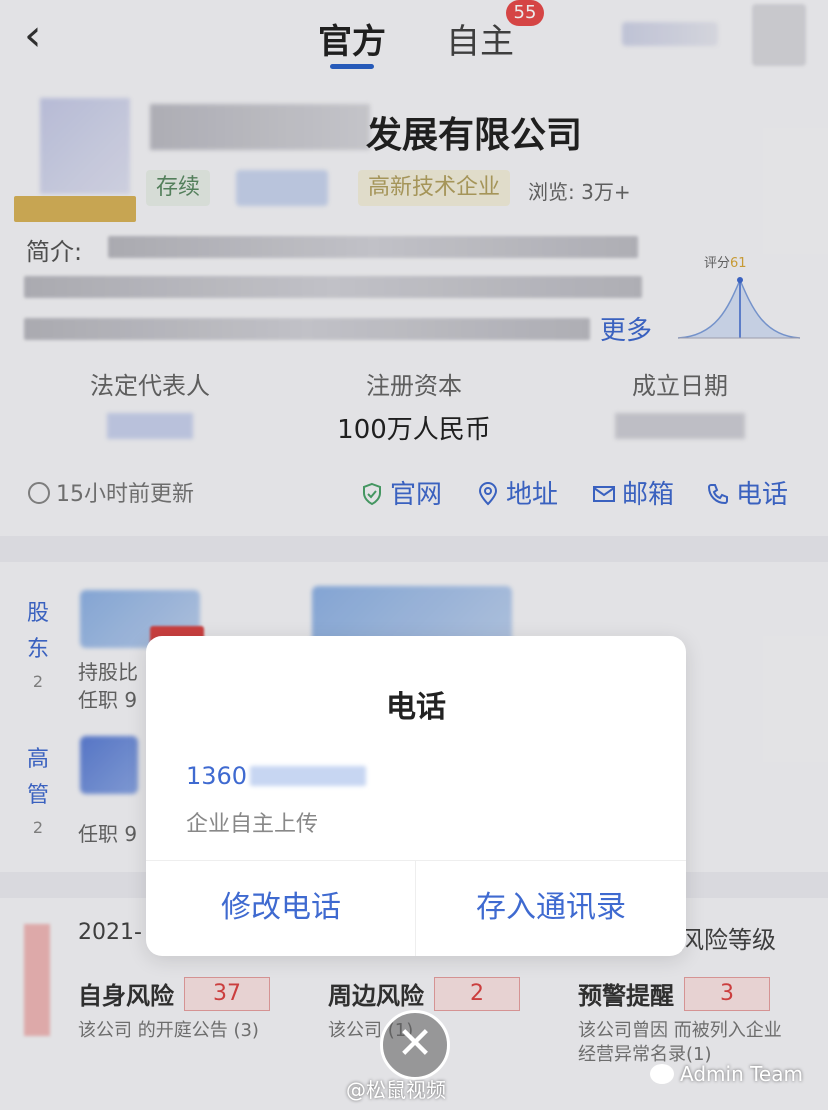  What do you see at coordinates (415, 1045) in the screenshot?
I see `close-icon: ✕` at bounding box center [415, 1045].